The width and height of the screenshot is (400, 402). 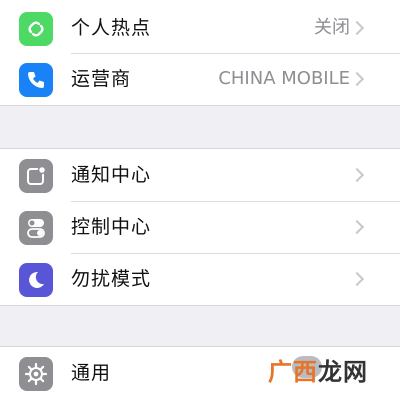 I want to click on phone-icon, so click(x=36, y=80).